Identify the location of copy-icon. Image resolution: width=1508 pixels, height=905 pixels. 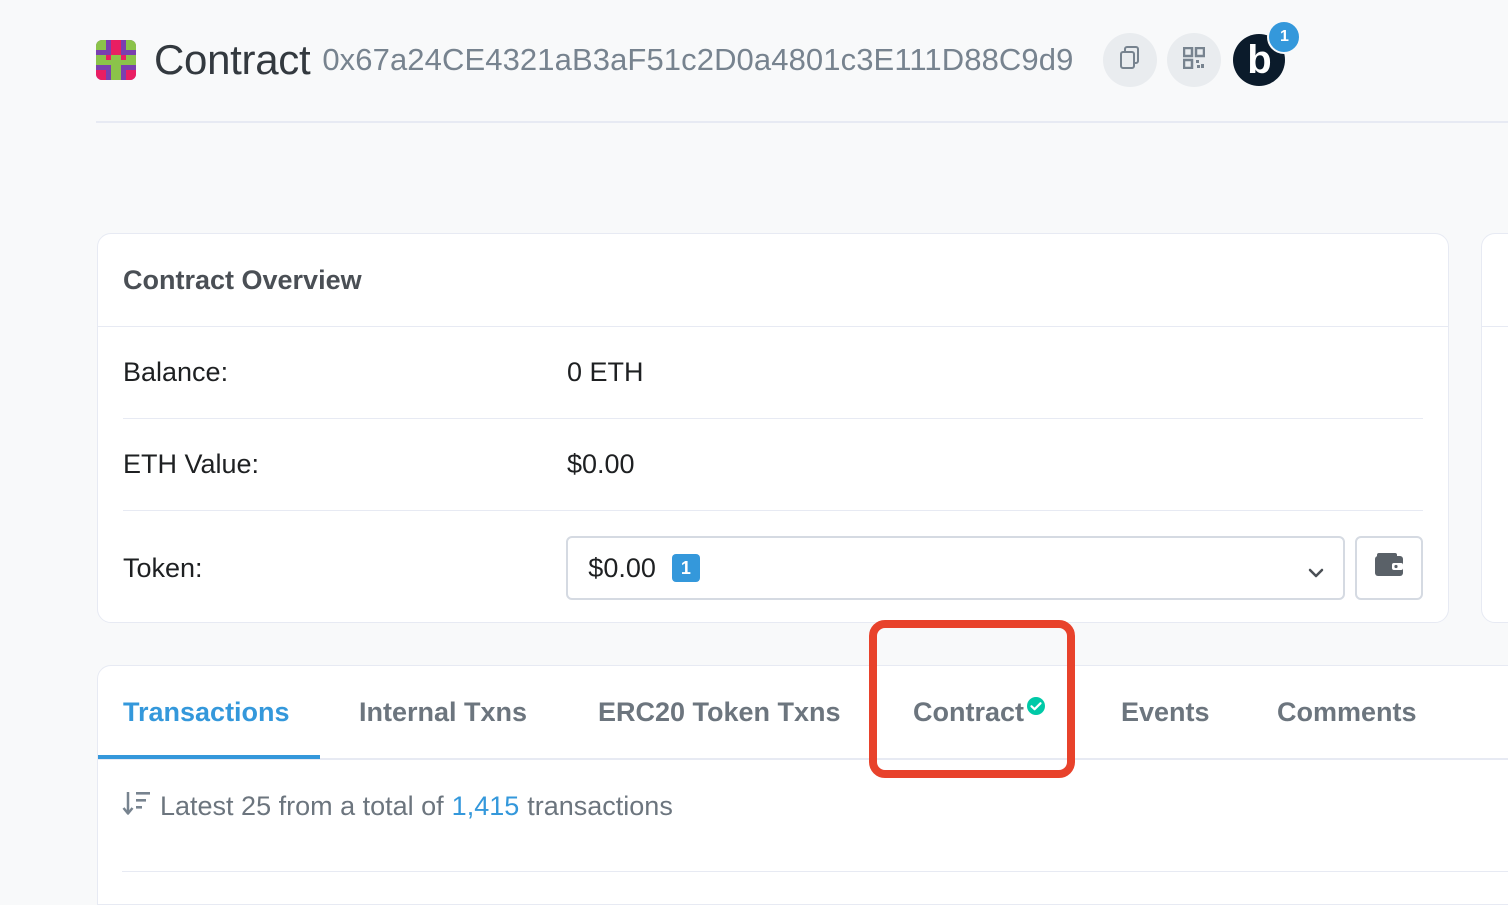
(1130, 60).